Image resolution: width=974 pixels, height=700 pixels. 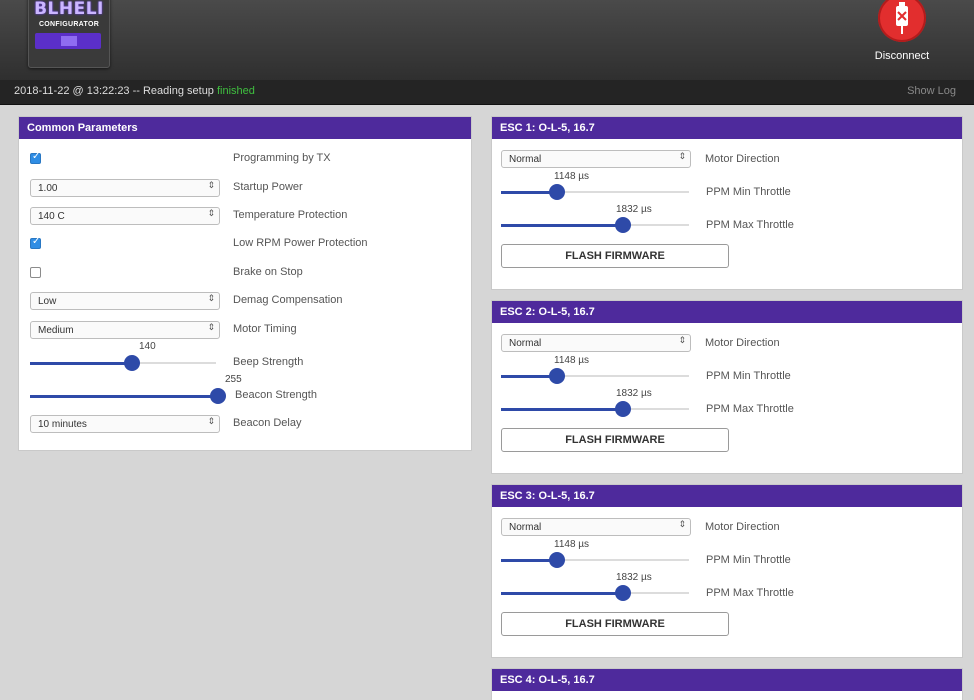 I want to click on logo-subtitle: CONFIGURATOR, so click(x=69, y=24).